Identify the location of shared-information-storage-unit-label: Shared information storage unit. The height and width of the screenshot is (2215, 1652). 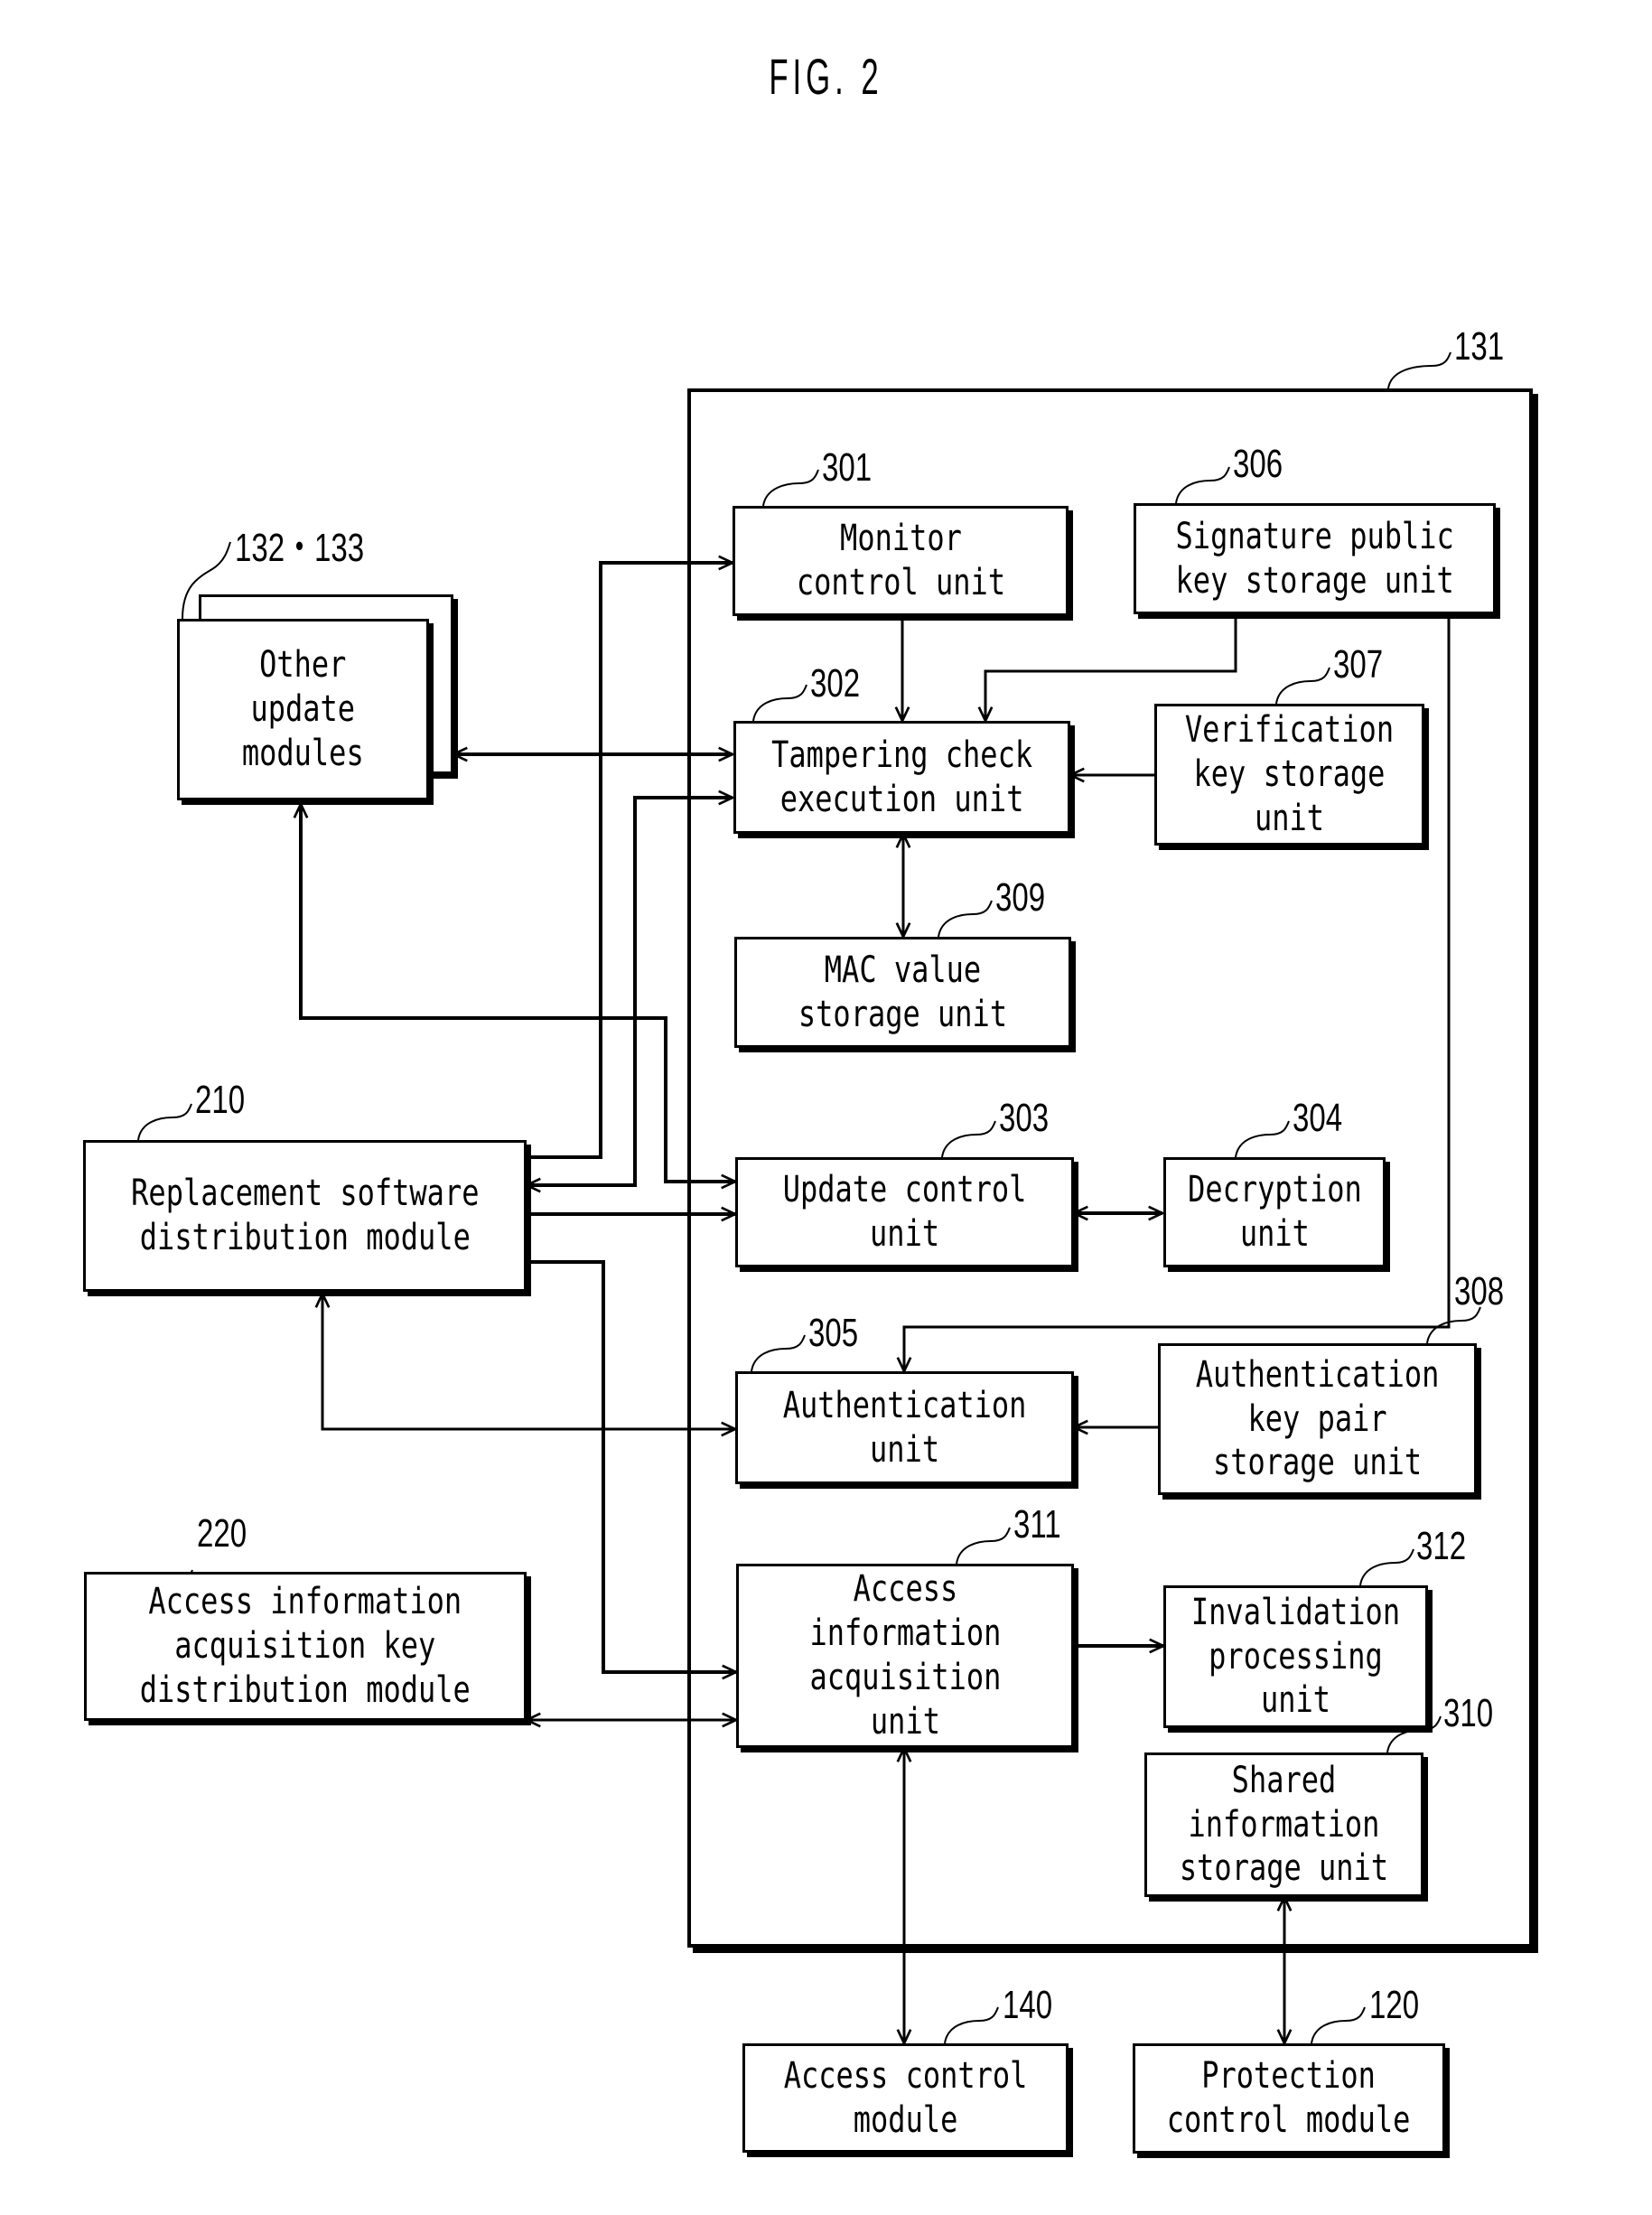
(1284, 1824).